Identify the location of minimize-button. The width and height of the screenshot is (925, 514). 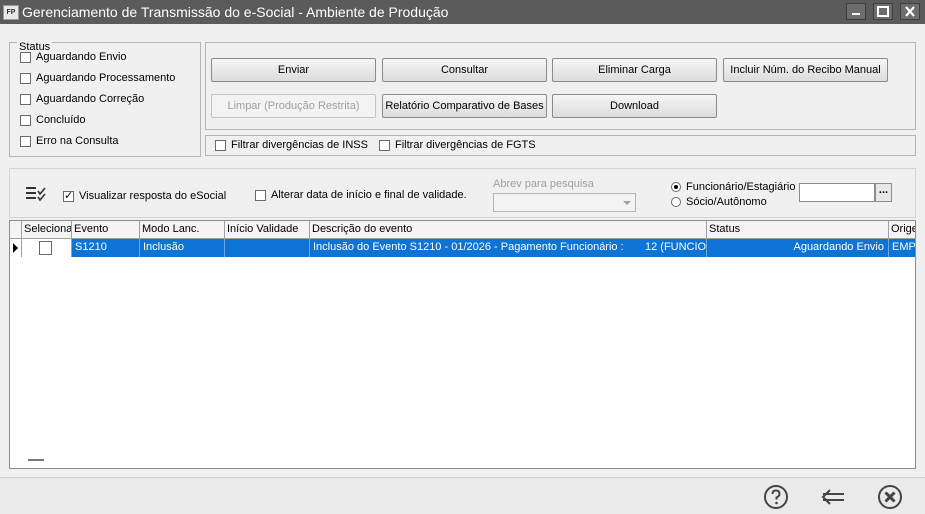
(856, 11).